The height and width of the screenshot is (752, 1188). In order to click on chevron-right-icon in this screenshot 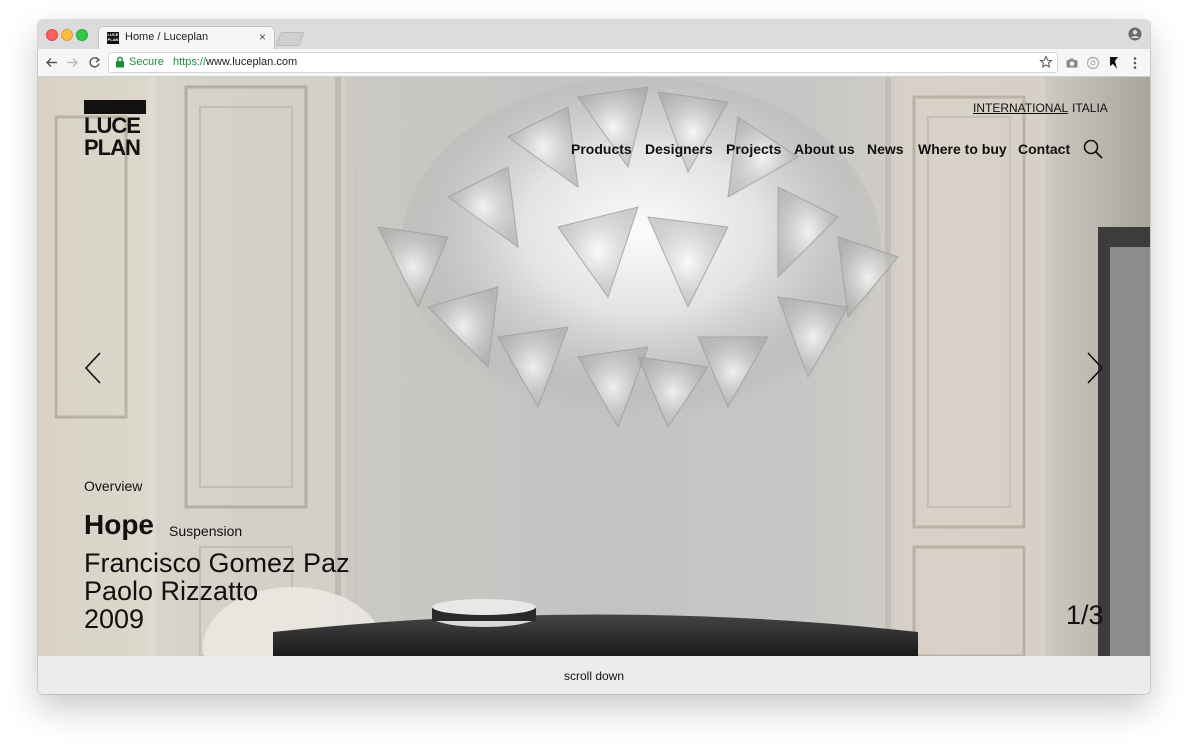, I will do `click(1095, 368)`.